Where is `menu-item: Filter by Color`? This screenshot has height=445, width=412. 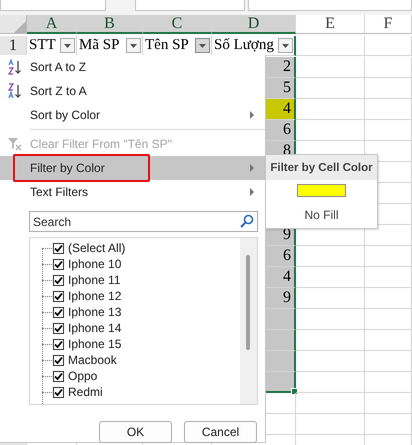
menu-item: Filter by Color is located at coordinates (132, 168).